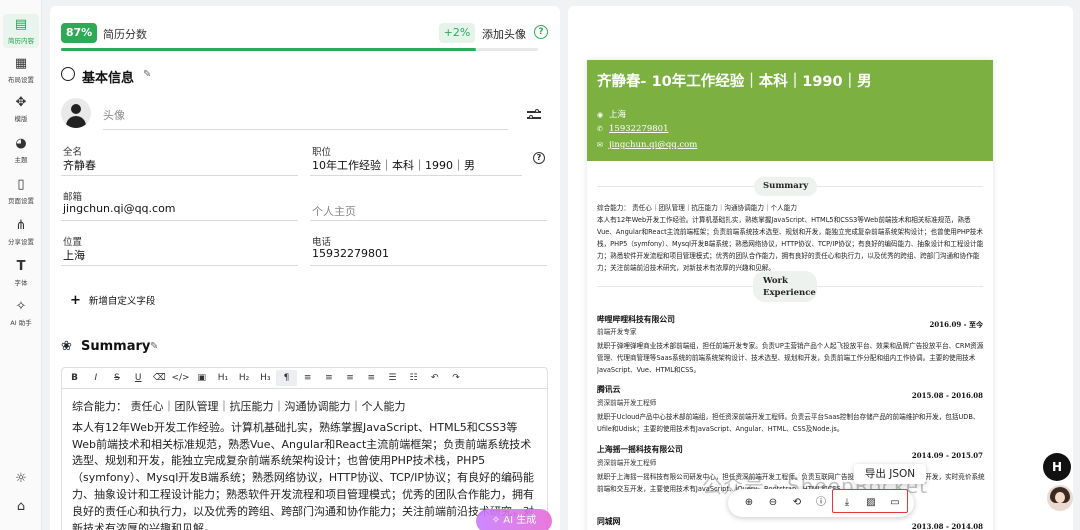 This screenshot has height=530, width=1080. What do you see at coordinates (76, 113) in the screenshot?
I see `avatar` at bounding box center [76, 113].